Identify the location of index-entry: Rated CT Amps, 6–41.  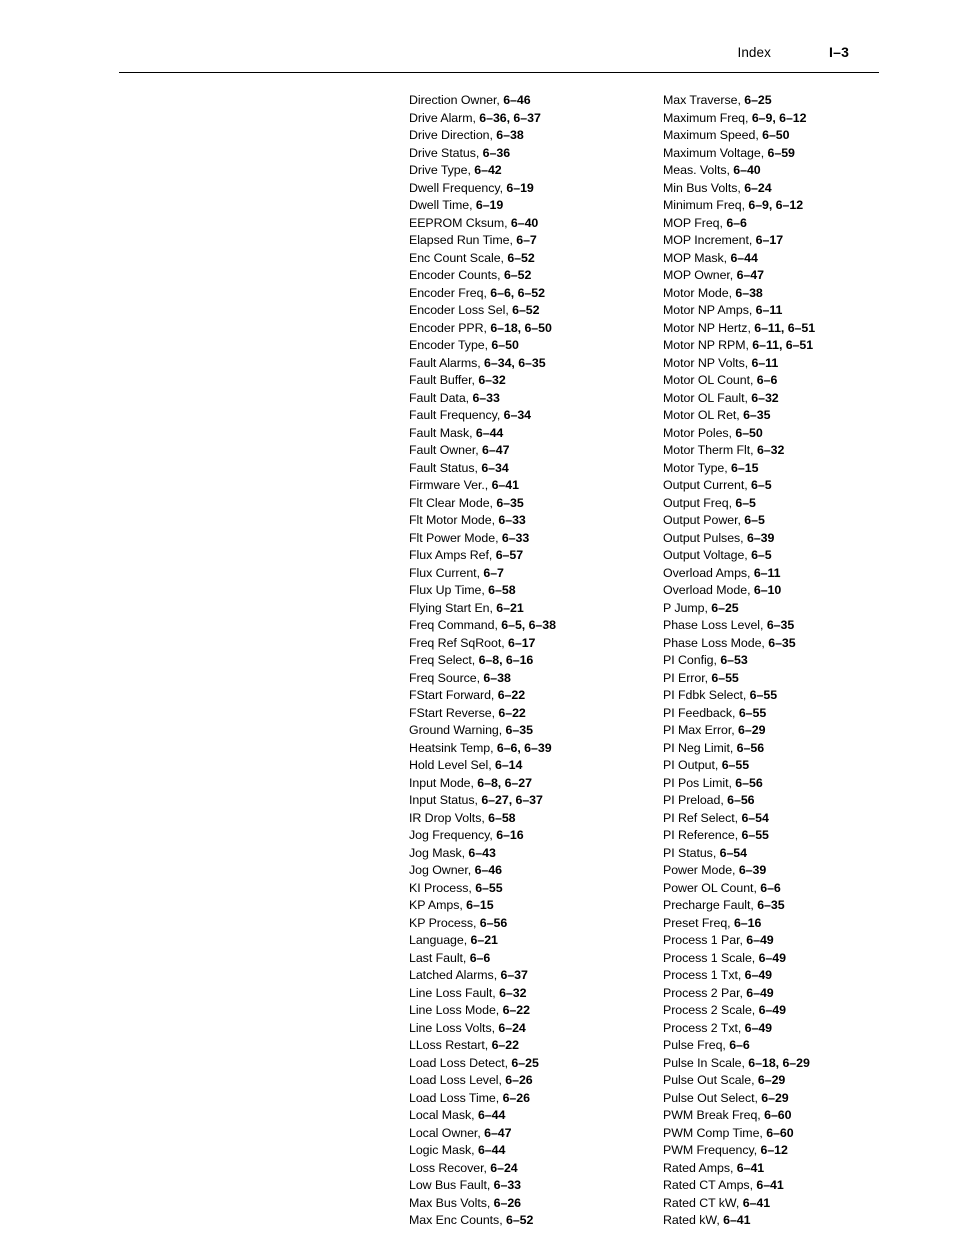
(789, 1186).